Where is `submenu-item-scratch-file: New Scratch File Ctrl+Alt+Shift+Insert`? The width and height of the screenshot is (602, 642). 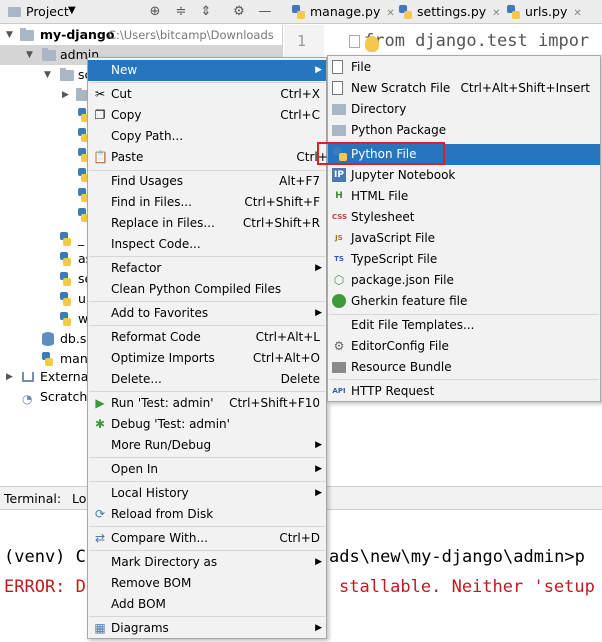
submenu-item-scratch-file: New Scratch File Ctrl+Alt+Shift+Insert is located at coordinates (464, 88).